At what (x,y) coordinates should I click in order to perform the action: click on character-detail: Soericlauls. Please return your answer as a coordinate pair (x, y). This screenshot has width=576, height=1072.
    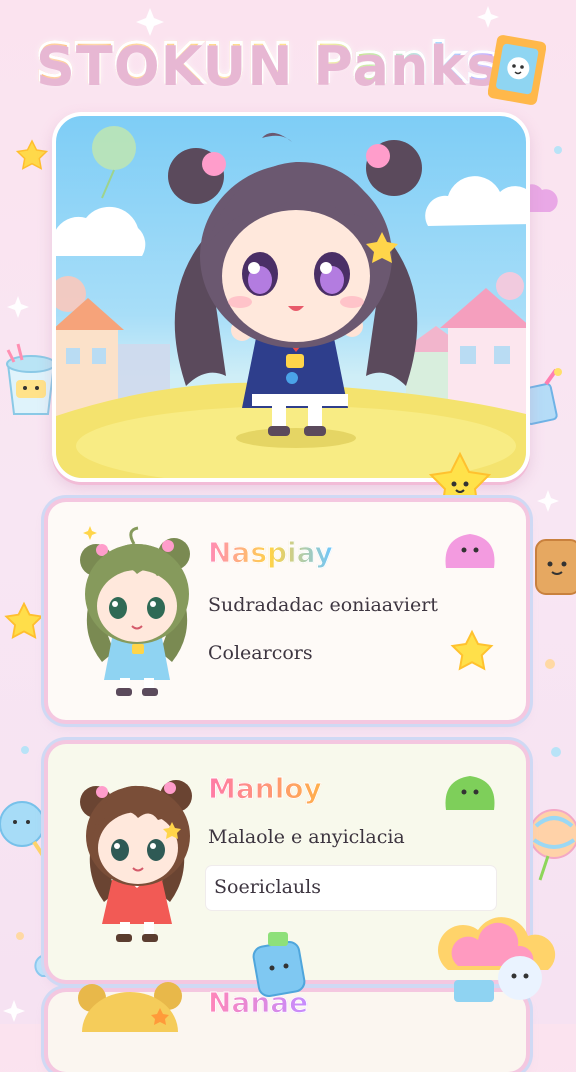
    Looking at the image, I should click on (267, 887).